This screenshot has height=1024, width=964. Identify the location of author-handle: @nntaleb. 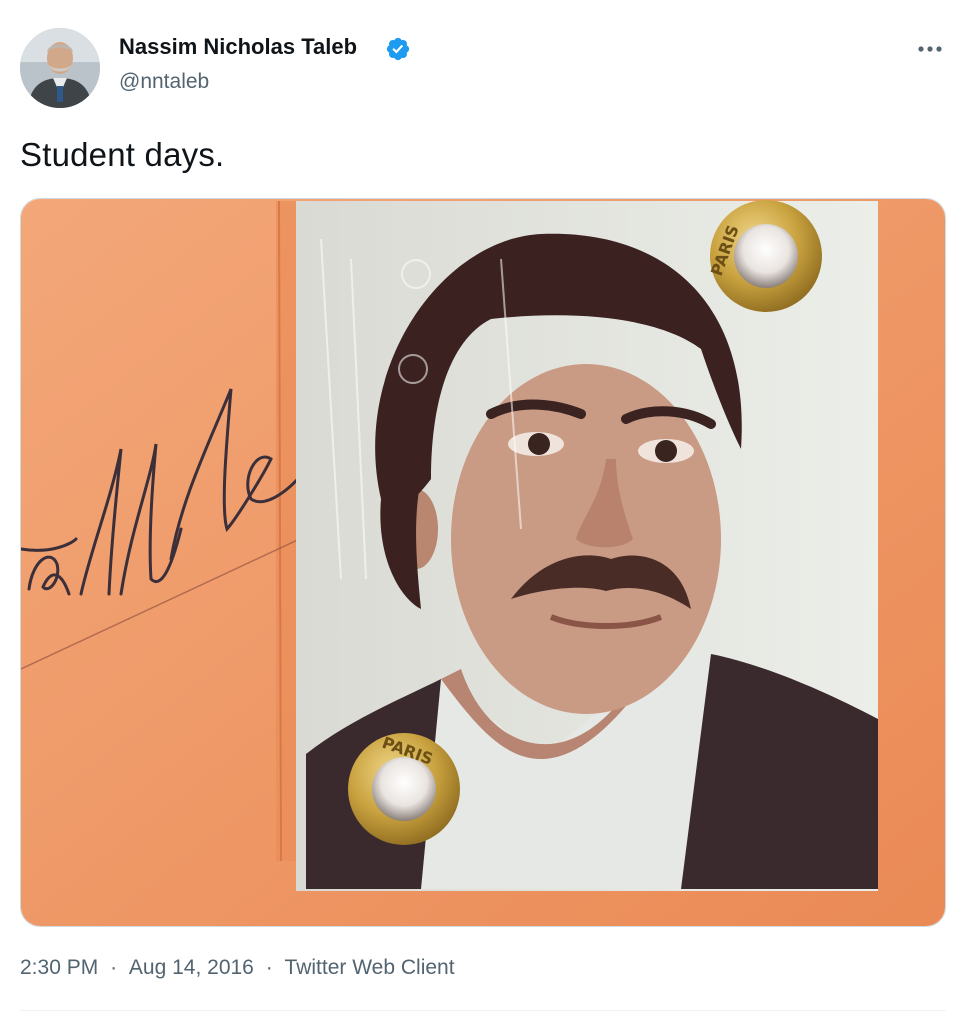
(164, 82).